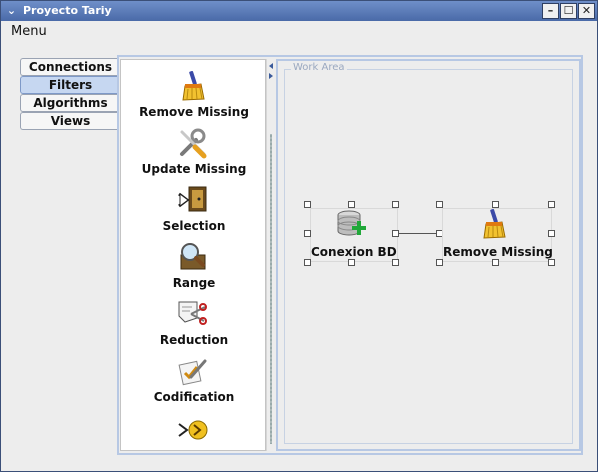  I want to click on maximize-button: ☐, so click(568, 11).